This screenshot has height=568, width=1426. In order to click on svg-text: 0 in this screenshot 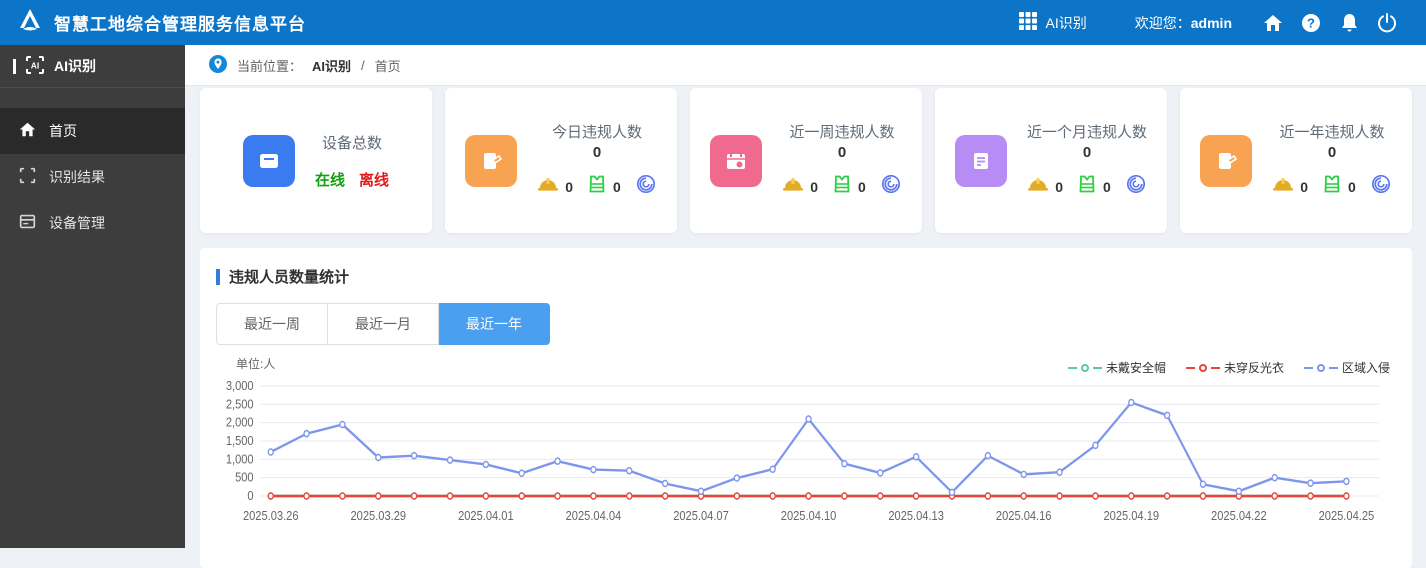, I will do `click(250, 495)`.